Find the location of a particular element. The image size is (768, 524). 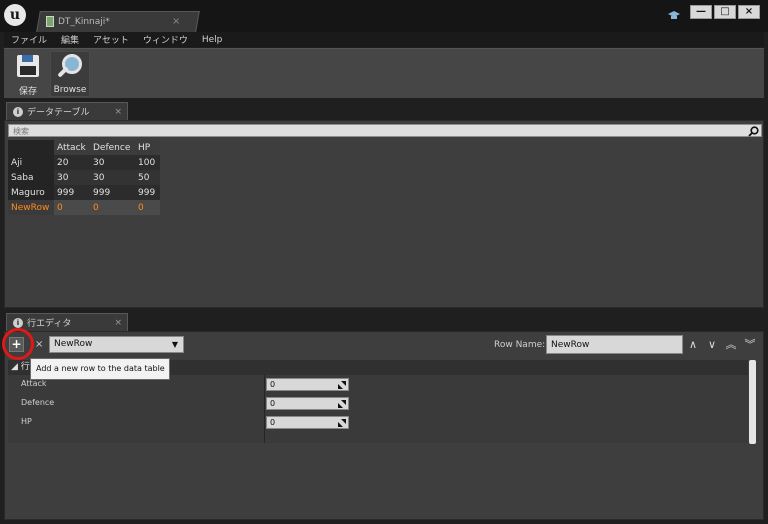

move-row-bottom-icon: ︾ is located at coordinates (750, 344).